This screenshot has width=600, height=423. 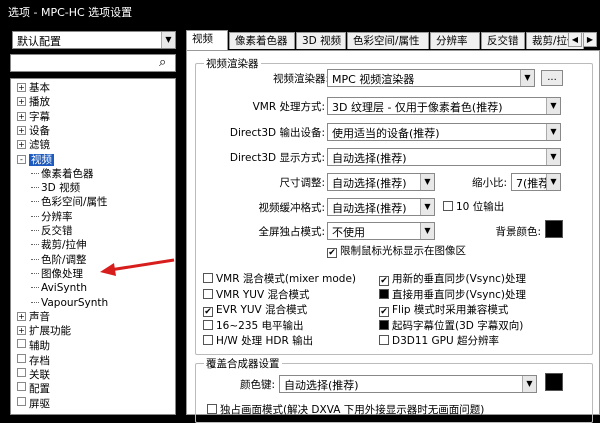 I want to click on checks-left-checkbox: VMR YUV 混合模式, so click(x=256, y=295).